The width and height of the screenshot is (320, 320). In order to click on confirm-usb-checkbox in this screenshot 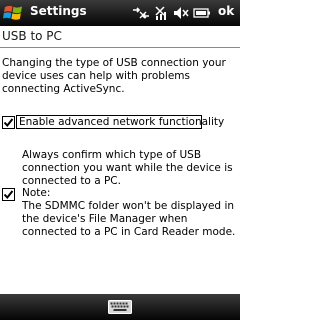, I will do `click(8, 194)`.